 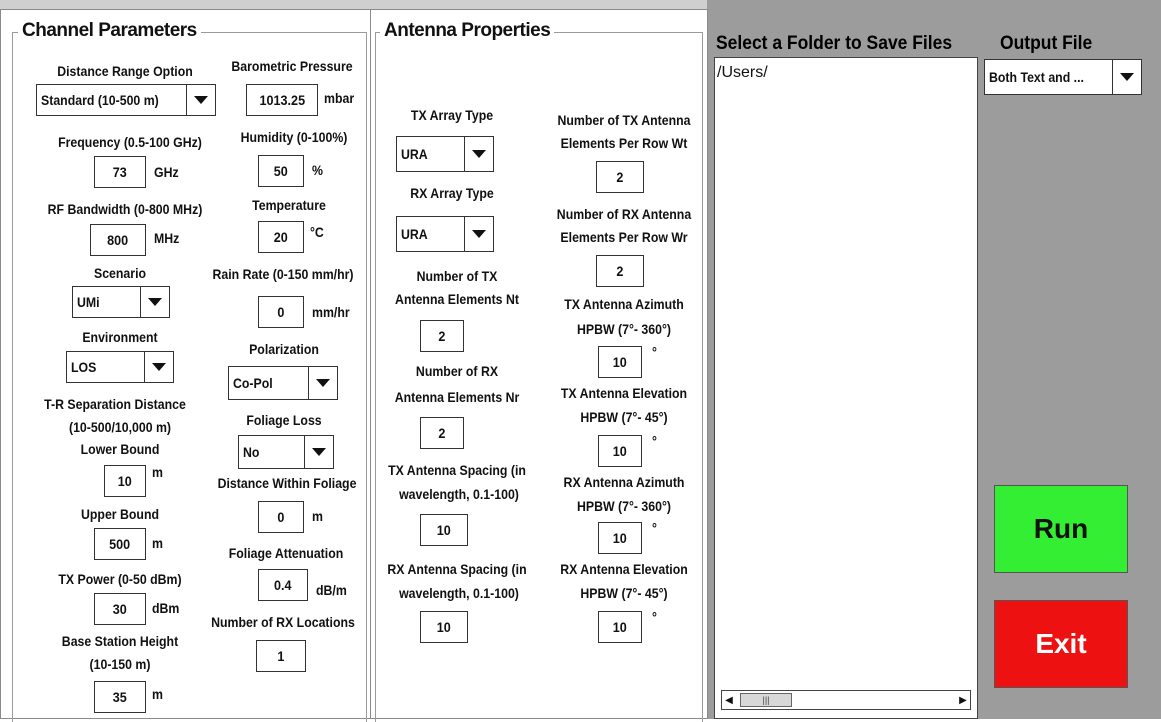 What do you see at coordinates (283, 274) in the screenshot?
I see `rain-rate-label: Rain Rate (0-150 mm/hr)` at bounding box center [283, 274].